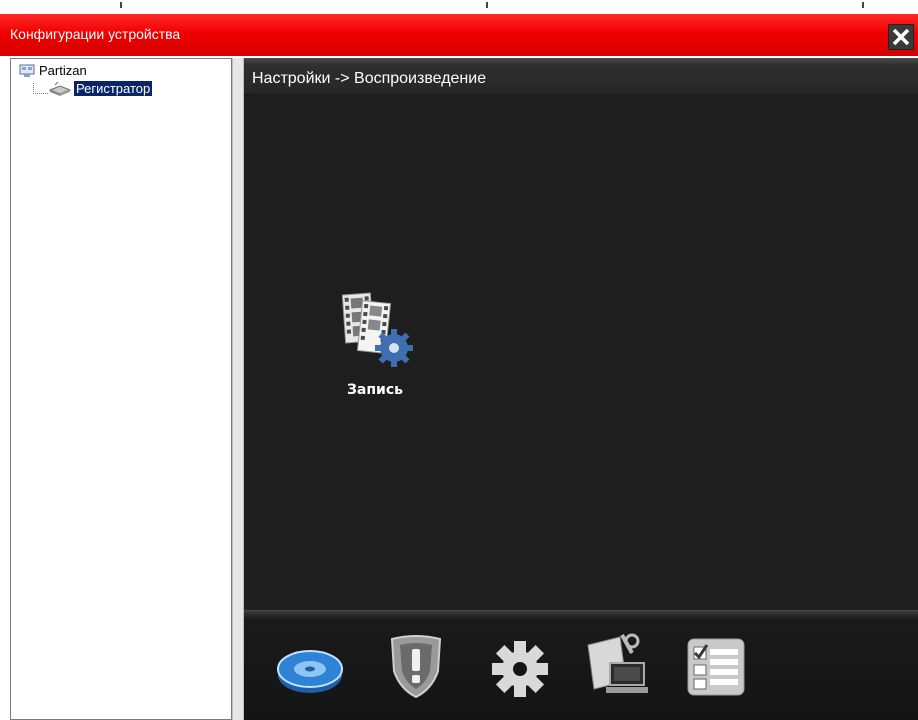  I want to click on breadcrumb: Настройки -> Воспроизведение, so click(369, 78).